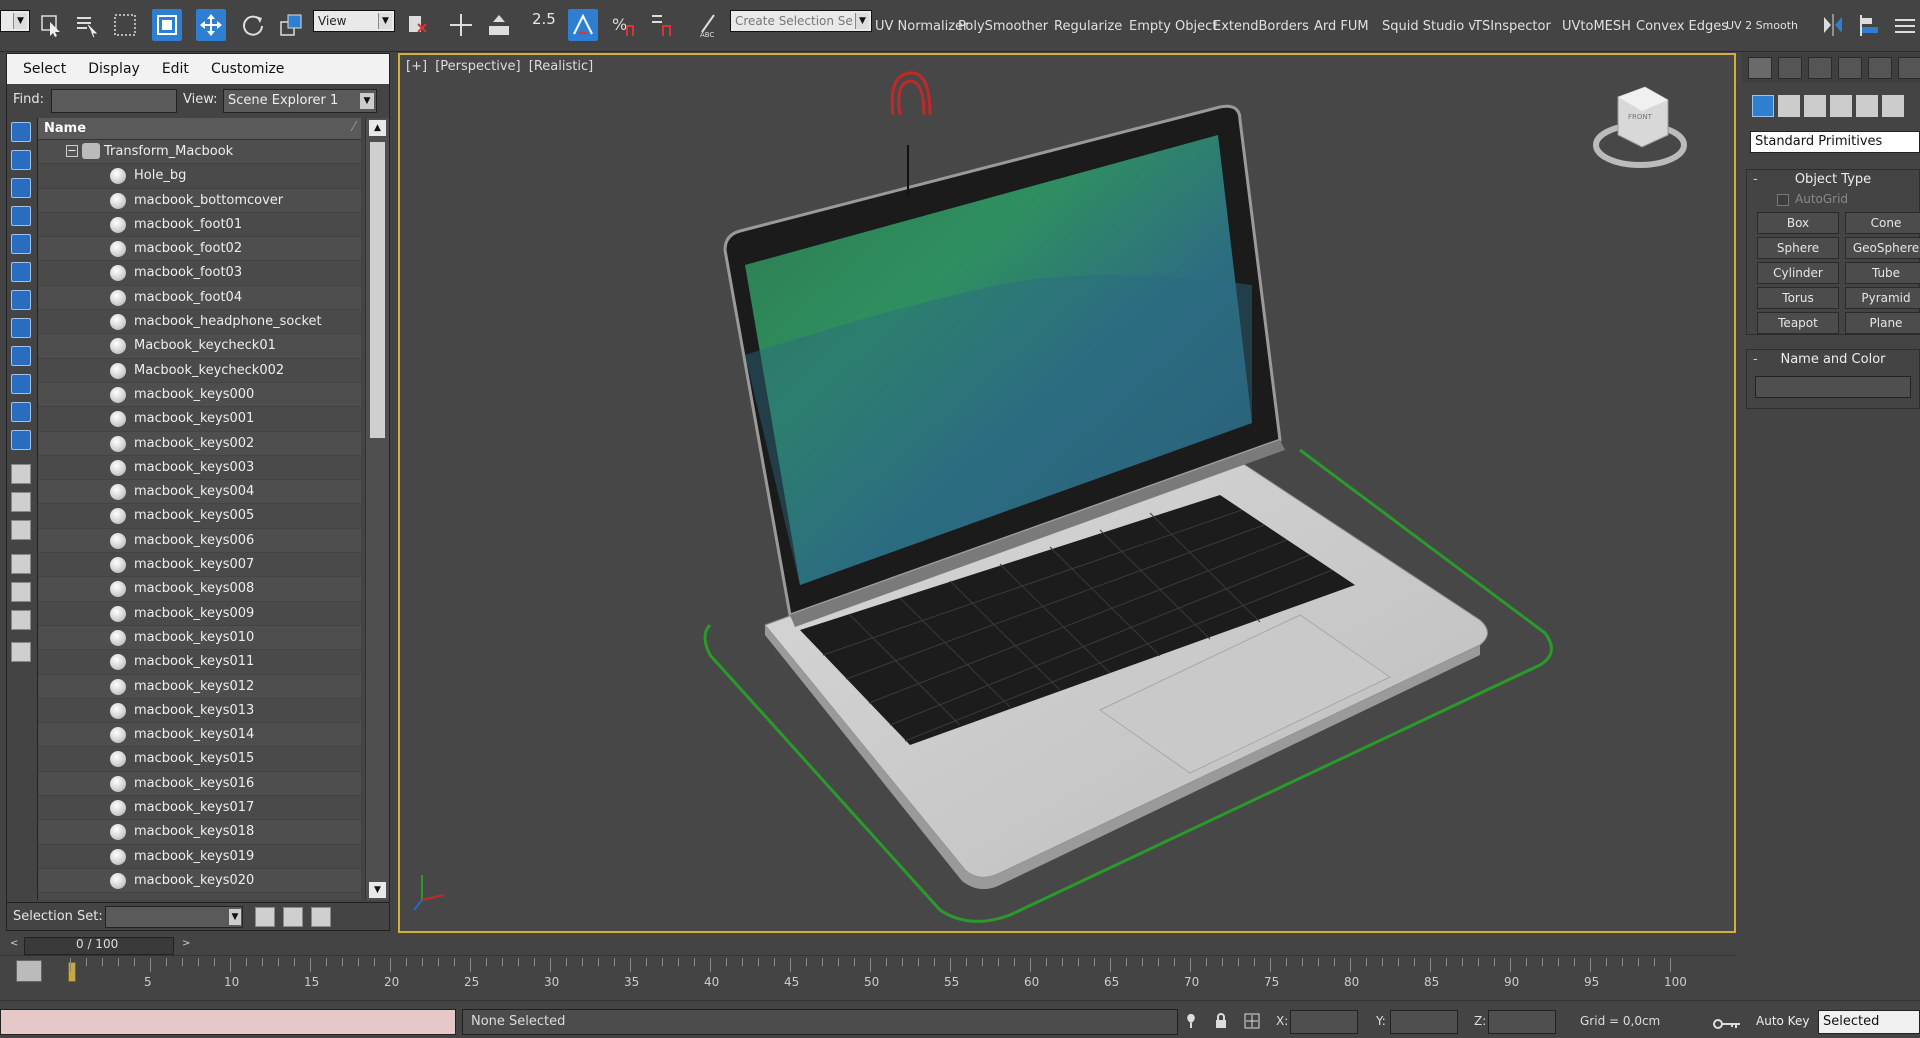 The width and height of the screenshot is (1920, 1038). Describe the element at coordinates (199, 784) in the screenshot. I see `tree-row: macbook_keys016` at that location.